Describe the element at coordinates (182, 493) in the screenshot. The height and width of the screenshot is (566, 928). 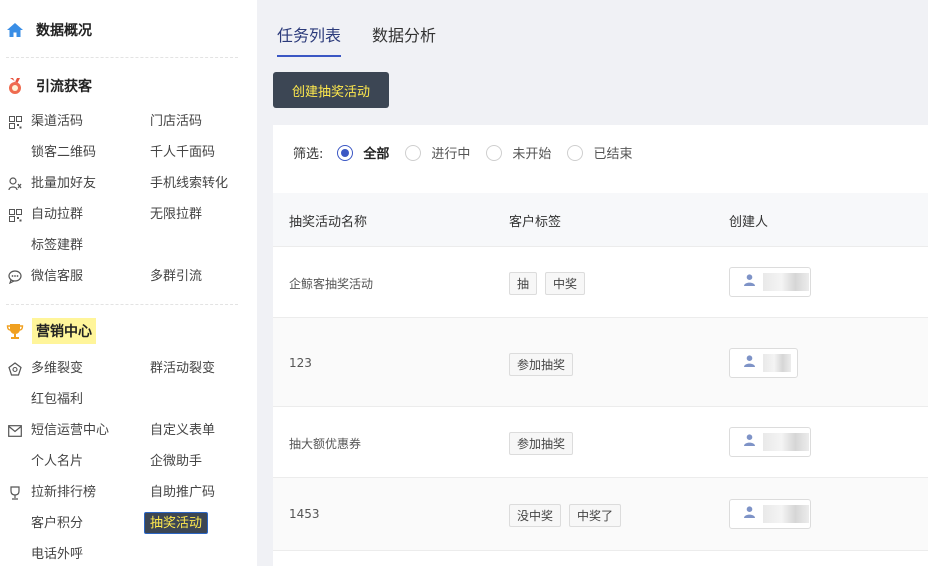
I see `nav-item: 自助推广码` at that location.